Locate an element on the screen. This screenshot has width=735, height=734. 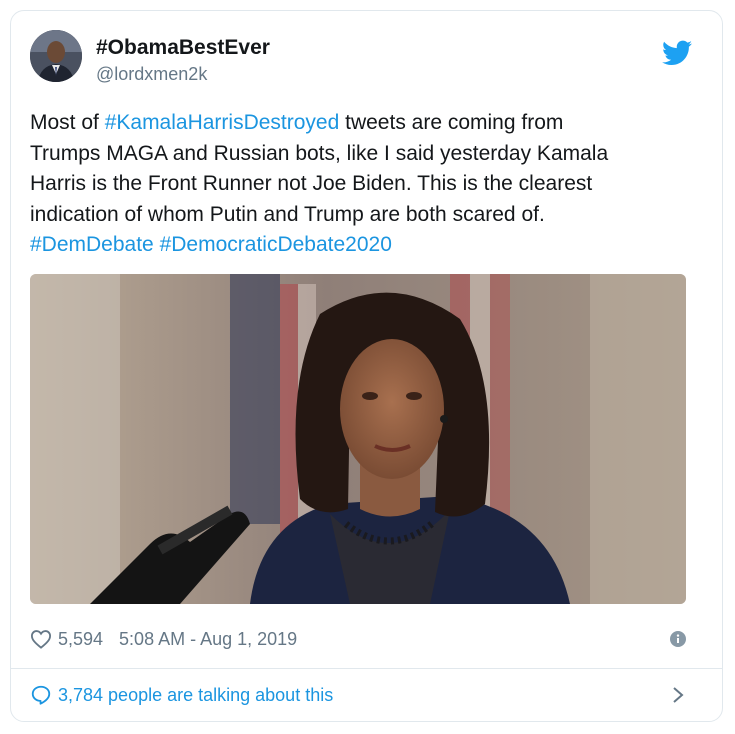
info-icon is located at coordinates (678, 639).